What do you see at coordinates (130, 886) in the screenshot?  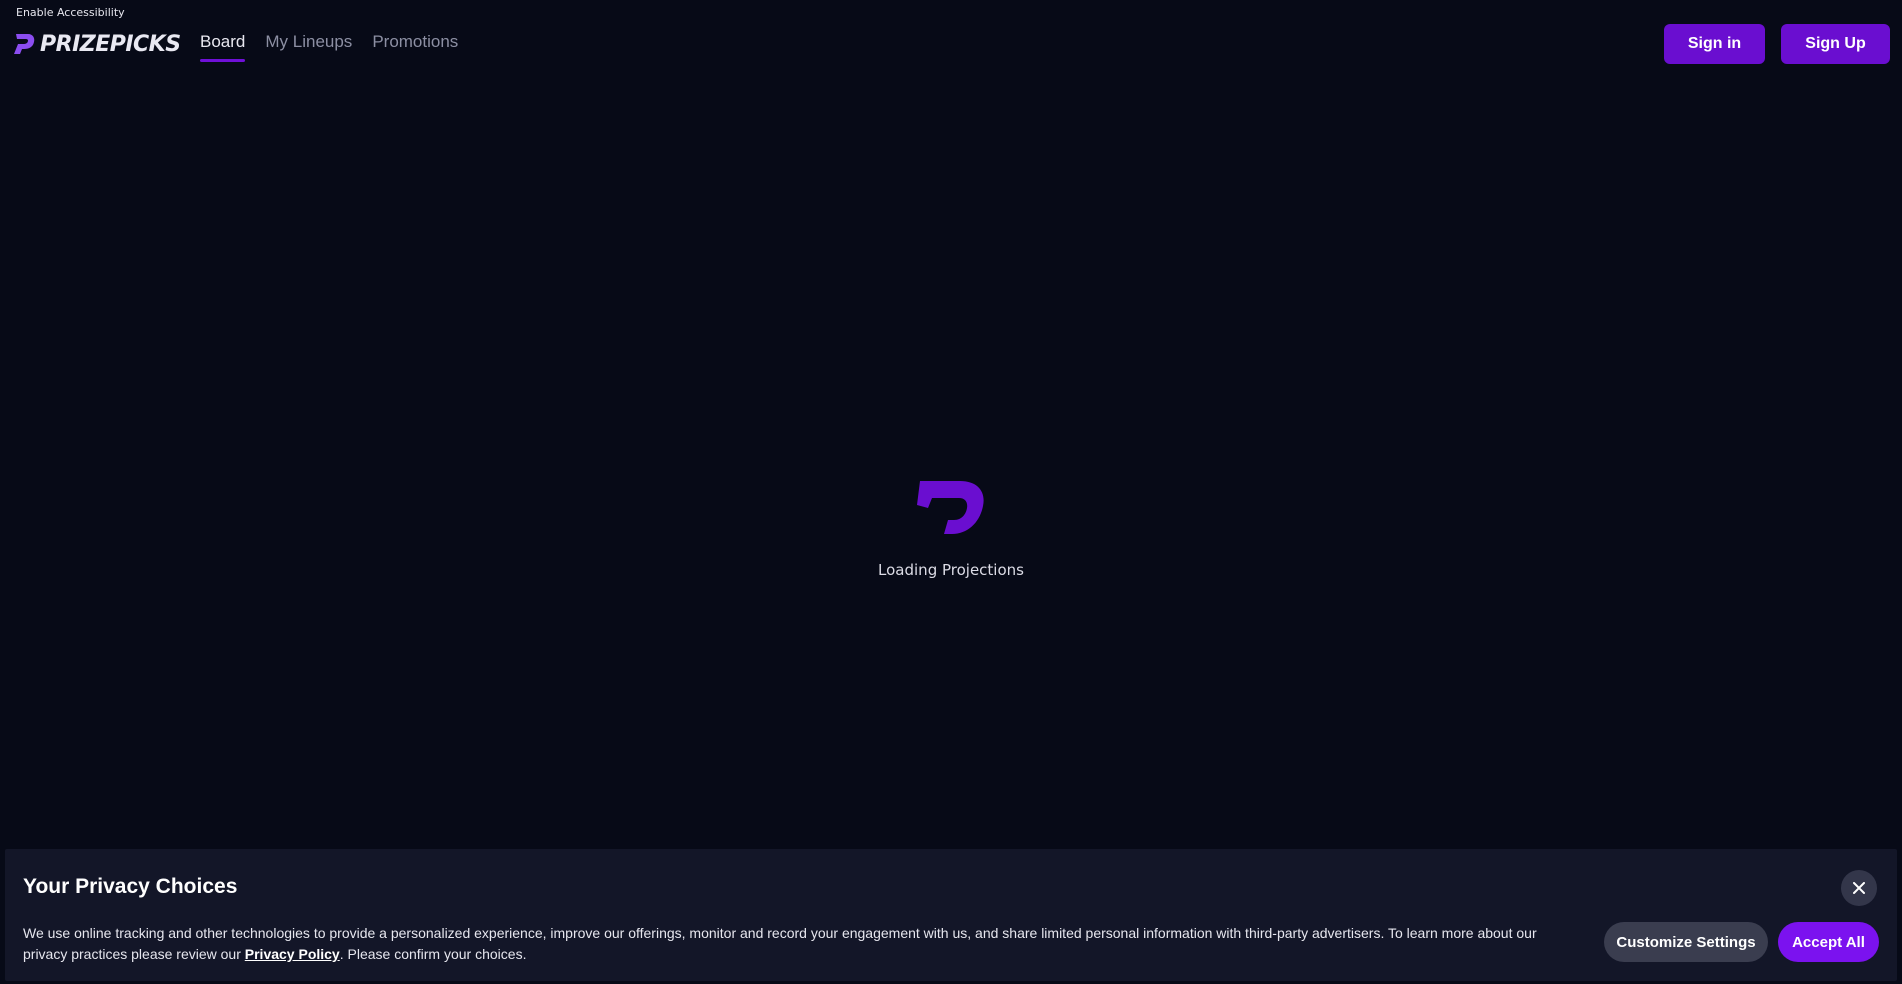 I see `privacy-title: Your Privacy Choices` at bounding box center [130, 886].